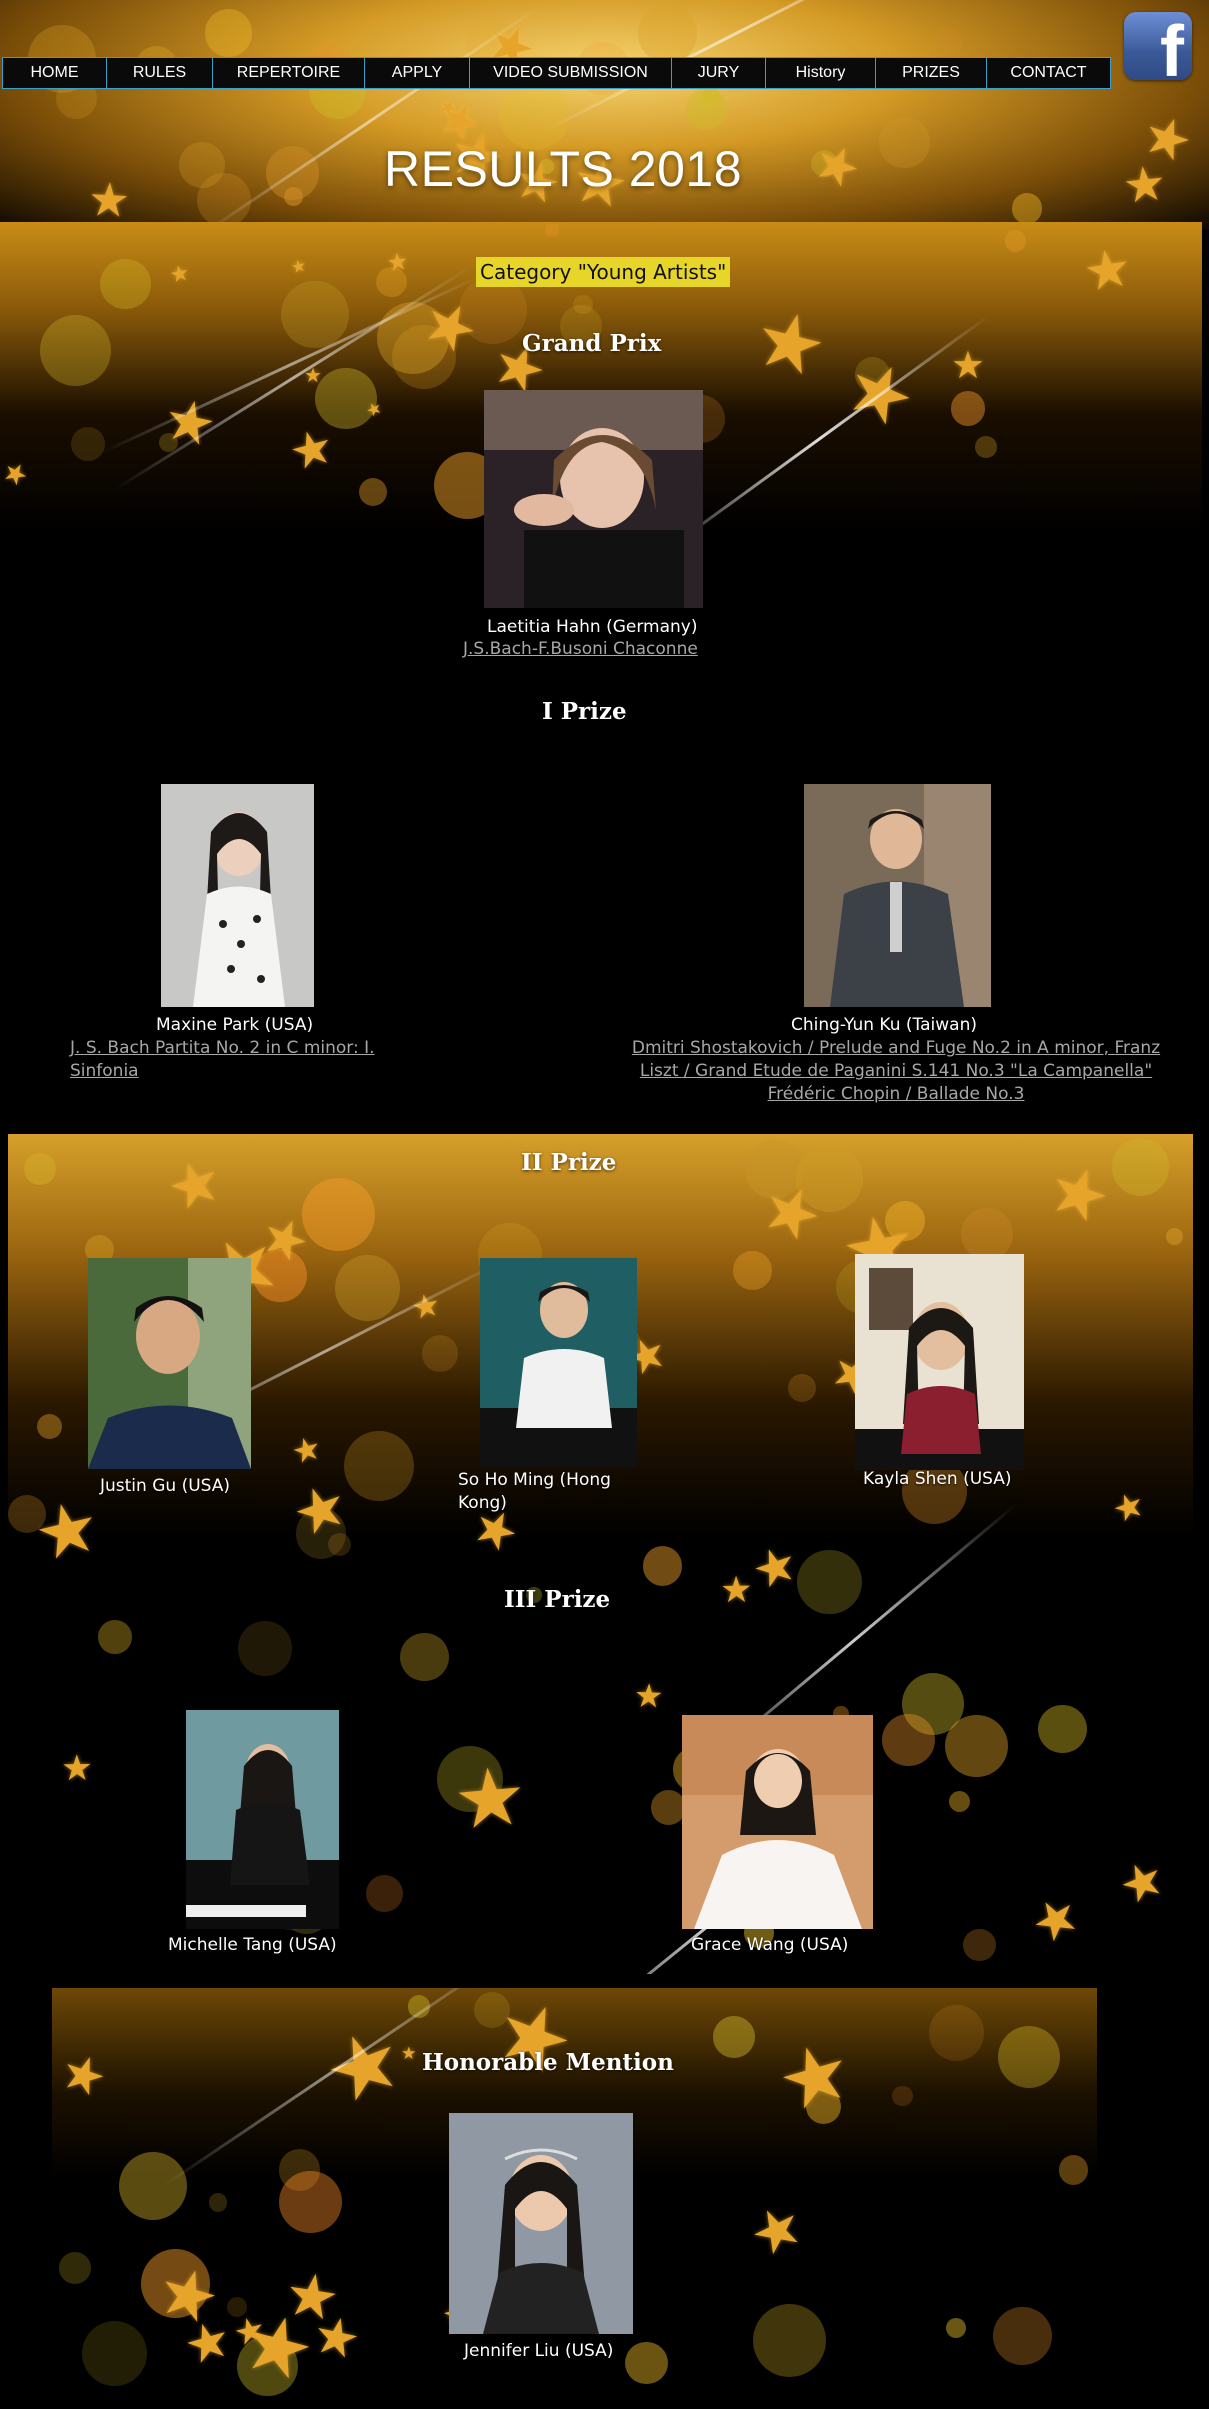  I want to click on photo-laetitia-hahn, so click(593, 499).